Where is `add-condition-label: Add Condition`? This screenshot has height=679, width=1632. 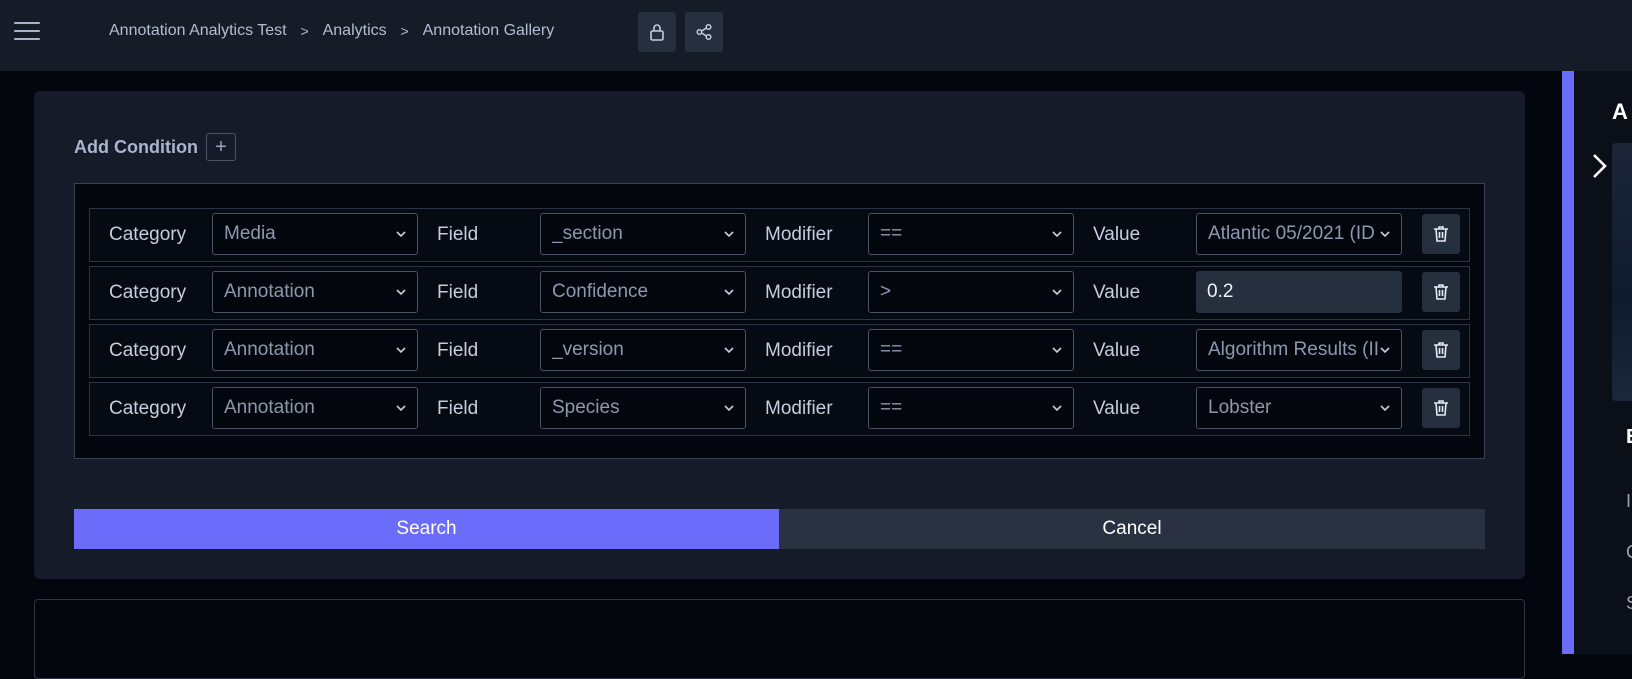 add-condition-label: Add Condition is located at coordinates (136, 146).